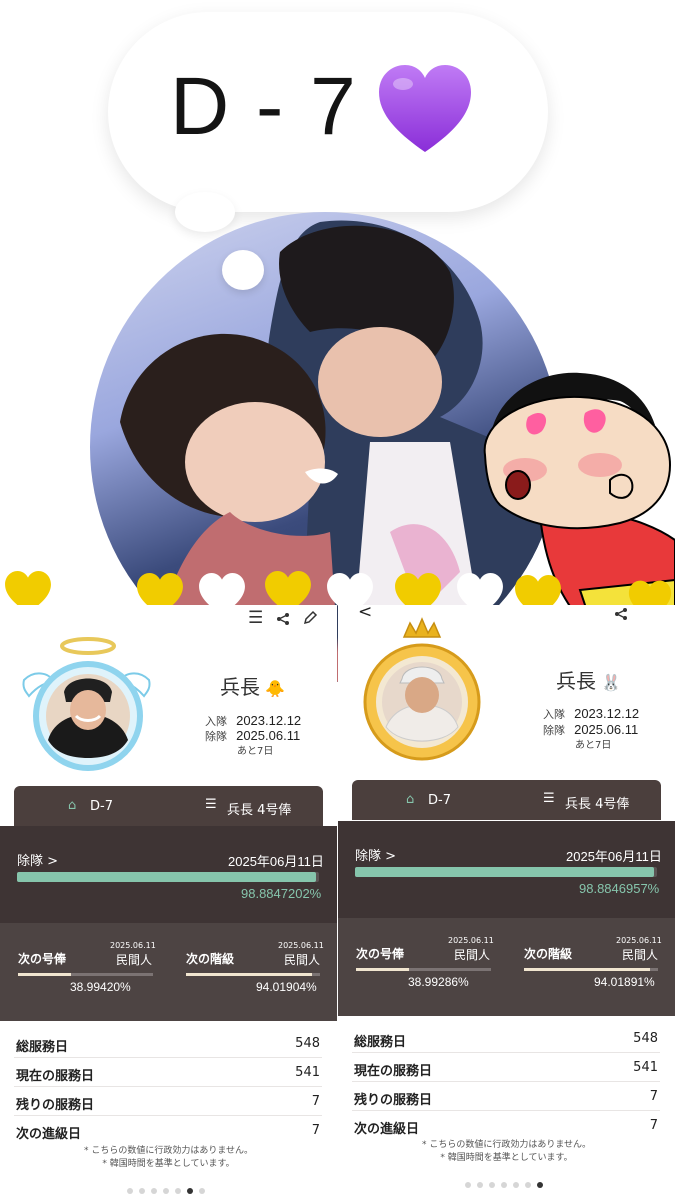  Describe the element at coordinates (393, 1071) in the screenshot. I see `stat-label: 現在の服務日` at that location.